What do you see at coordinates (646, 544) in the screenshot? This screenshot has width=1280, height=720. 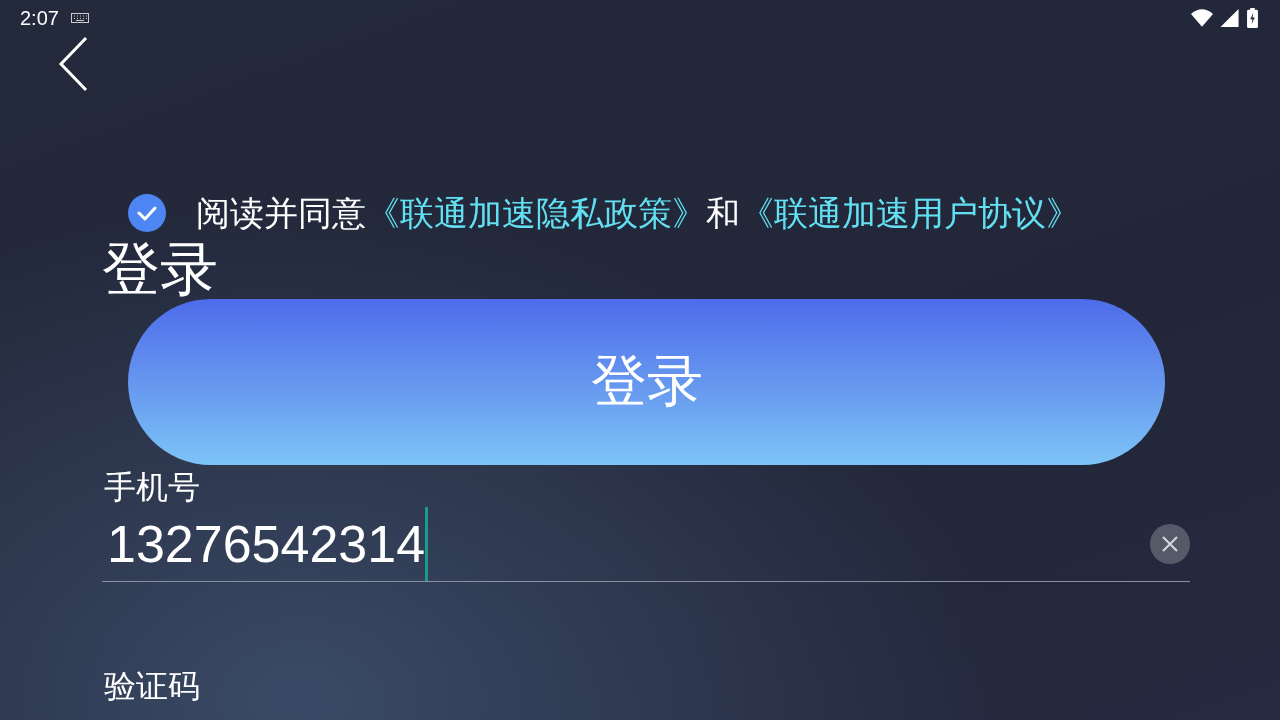 I see `phone-field: 13276542314` at bounding box center [646, 544].